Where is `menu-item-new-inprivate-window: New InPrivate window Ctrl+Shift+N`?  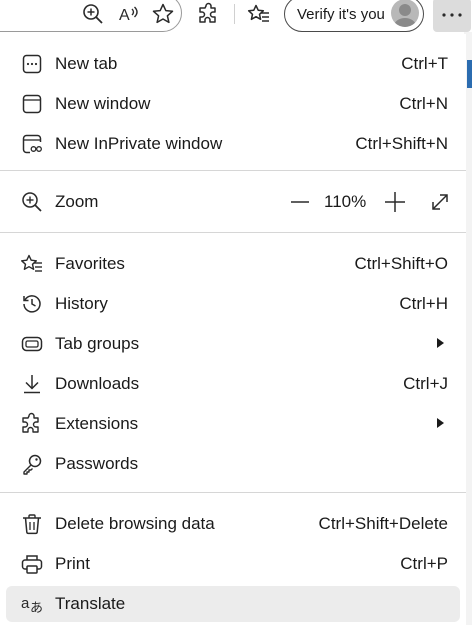
menu-item-new-inprivate-window: New InPrivate window Ctrl+Shift+N is located at coordinates (233, 144).